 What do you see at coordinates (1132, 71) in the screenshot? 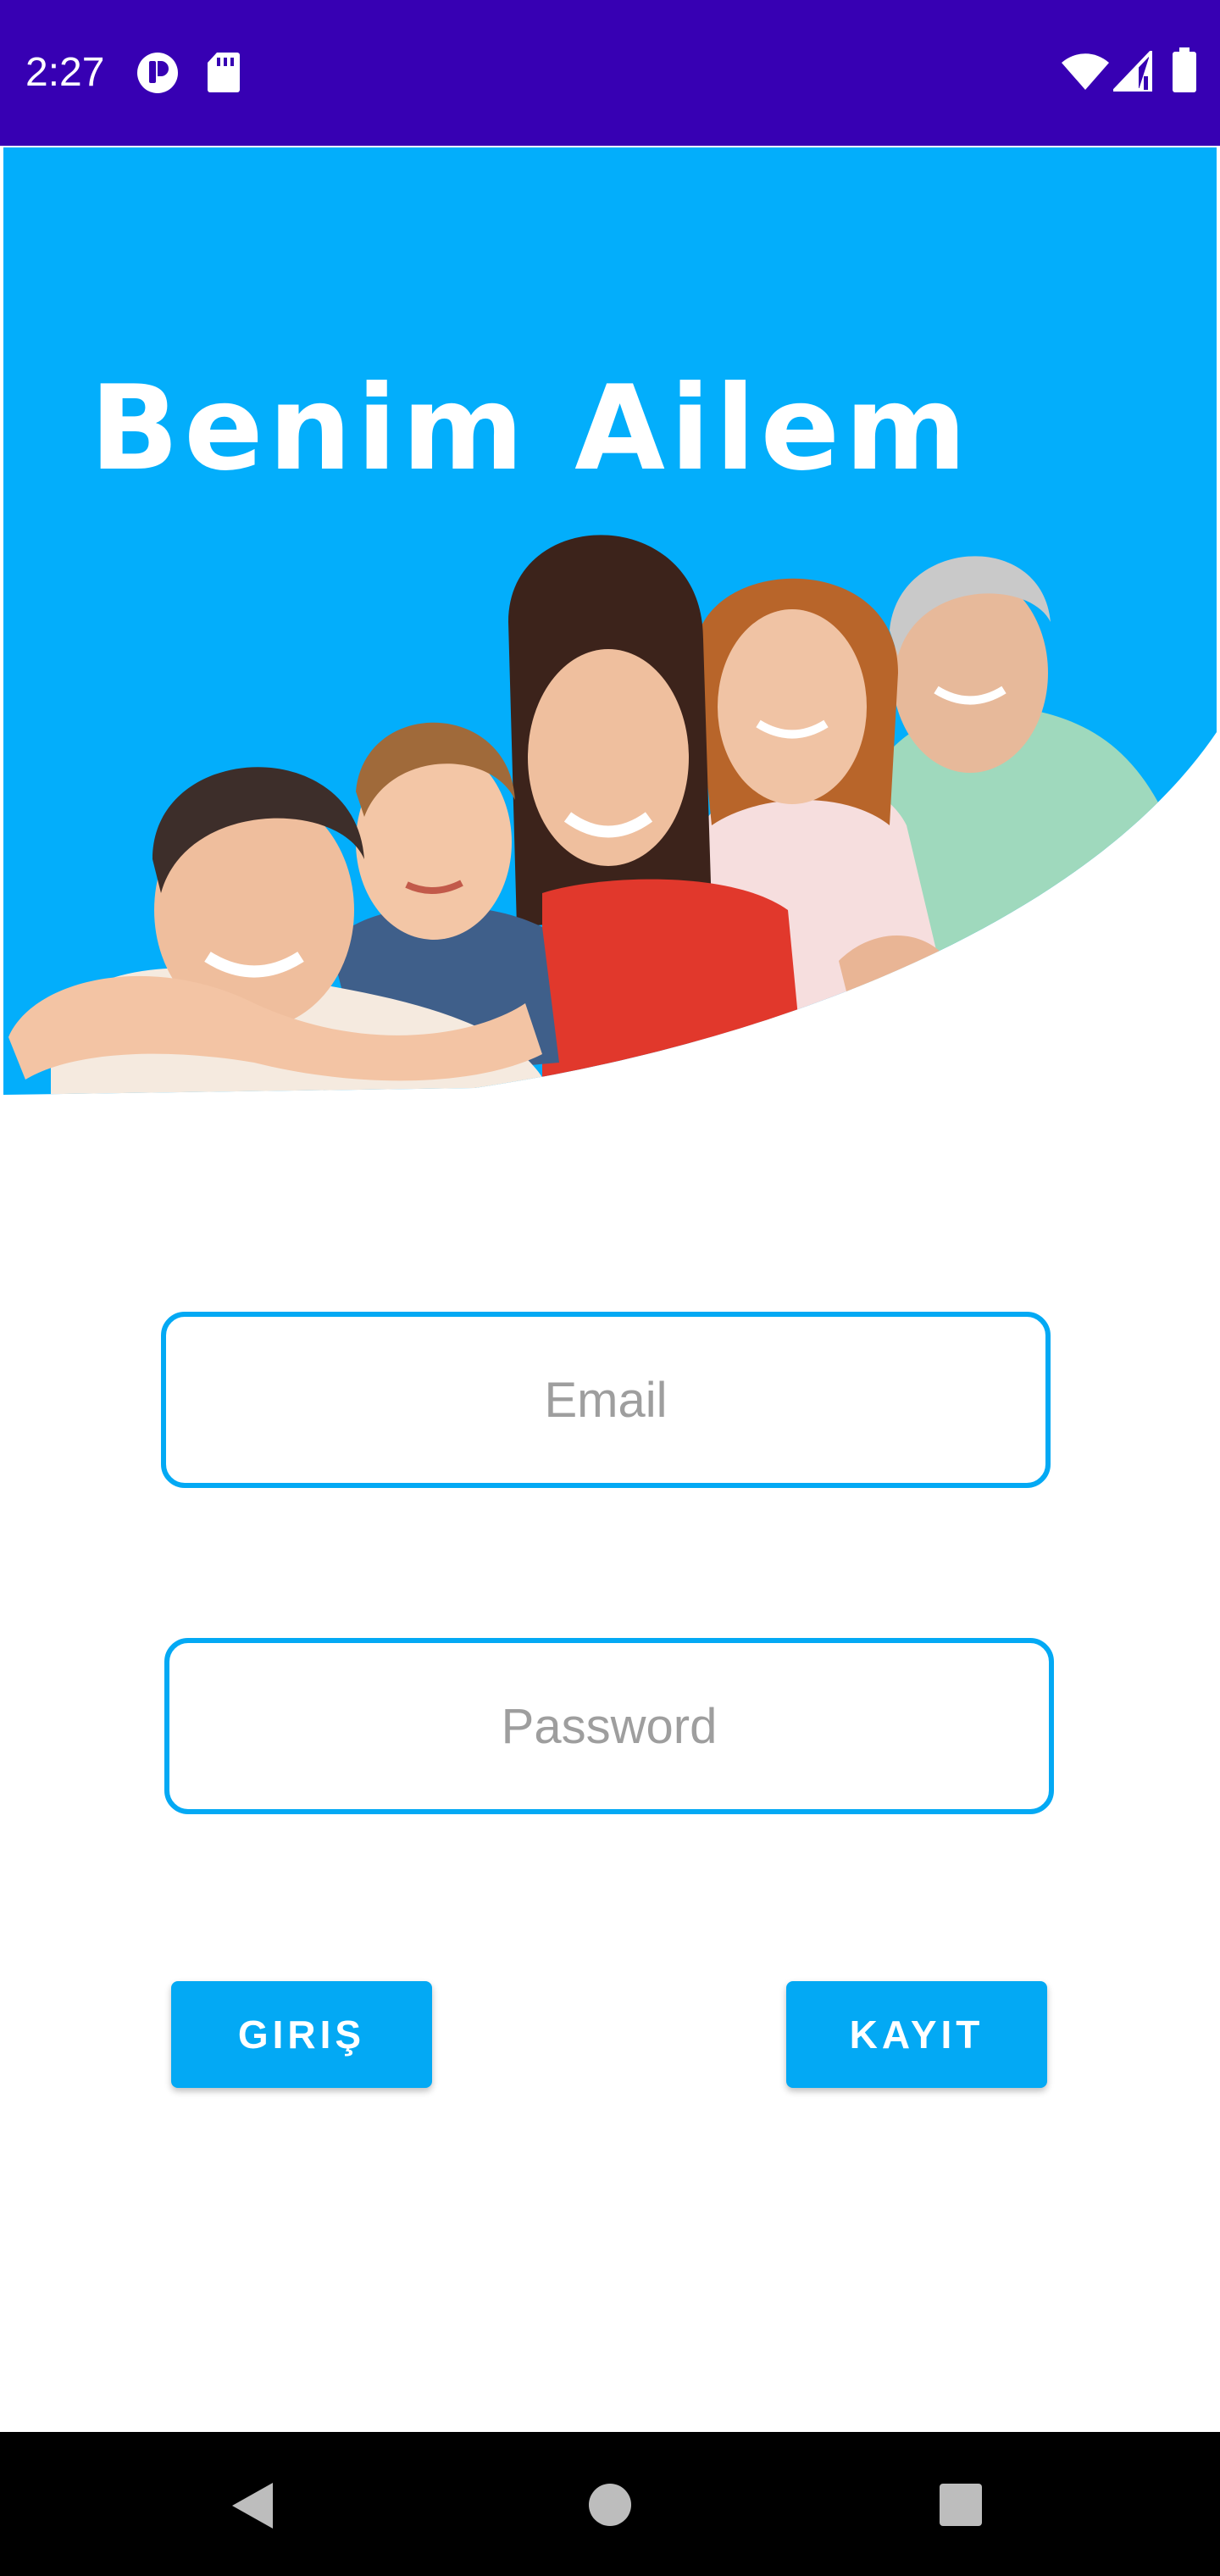
I see `signal-icon` at bounding box center [1132, 71].